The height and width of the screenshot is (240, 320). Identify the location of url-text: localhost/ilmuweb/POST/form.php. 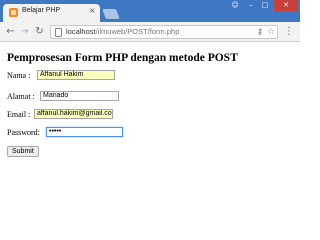
(122, 31).